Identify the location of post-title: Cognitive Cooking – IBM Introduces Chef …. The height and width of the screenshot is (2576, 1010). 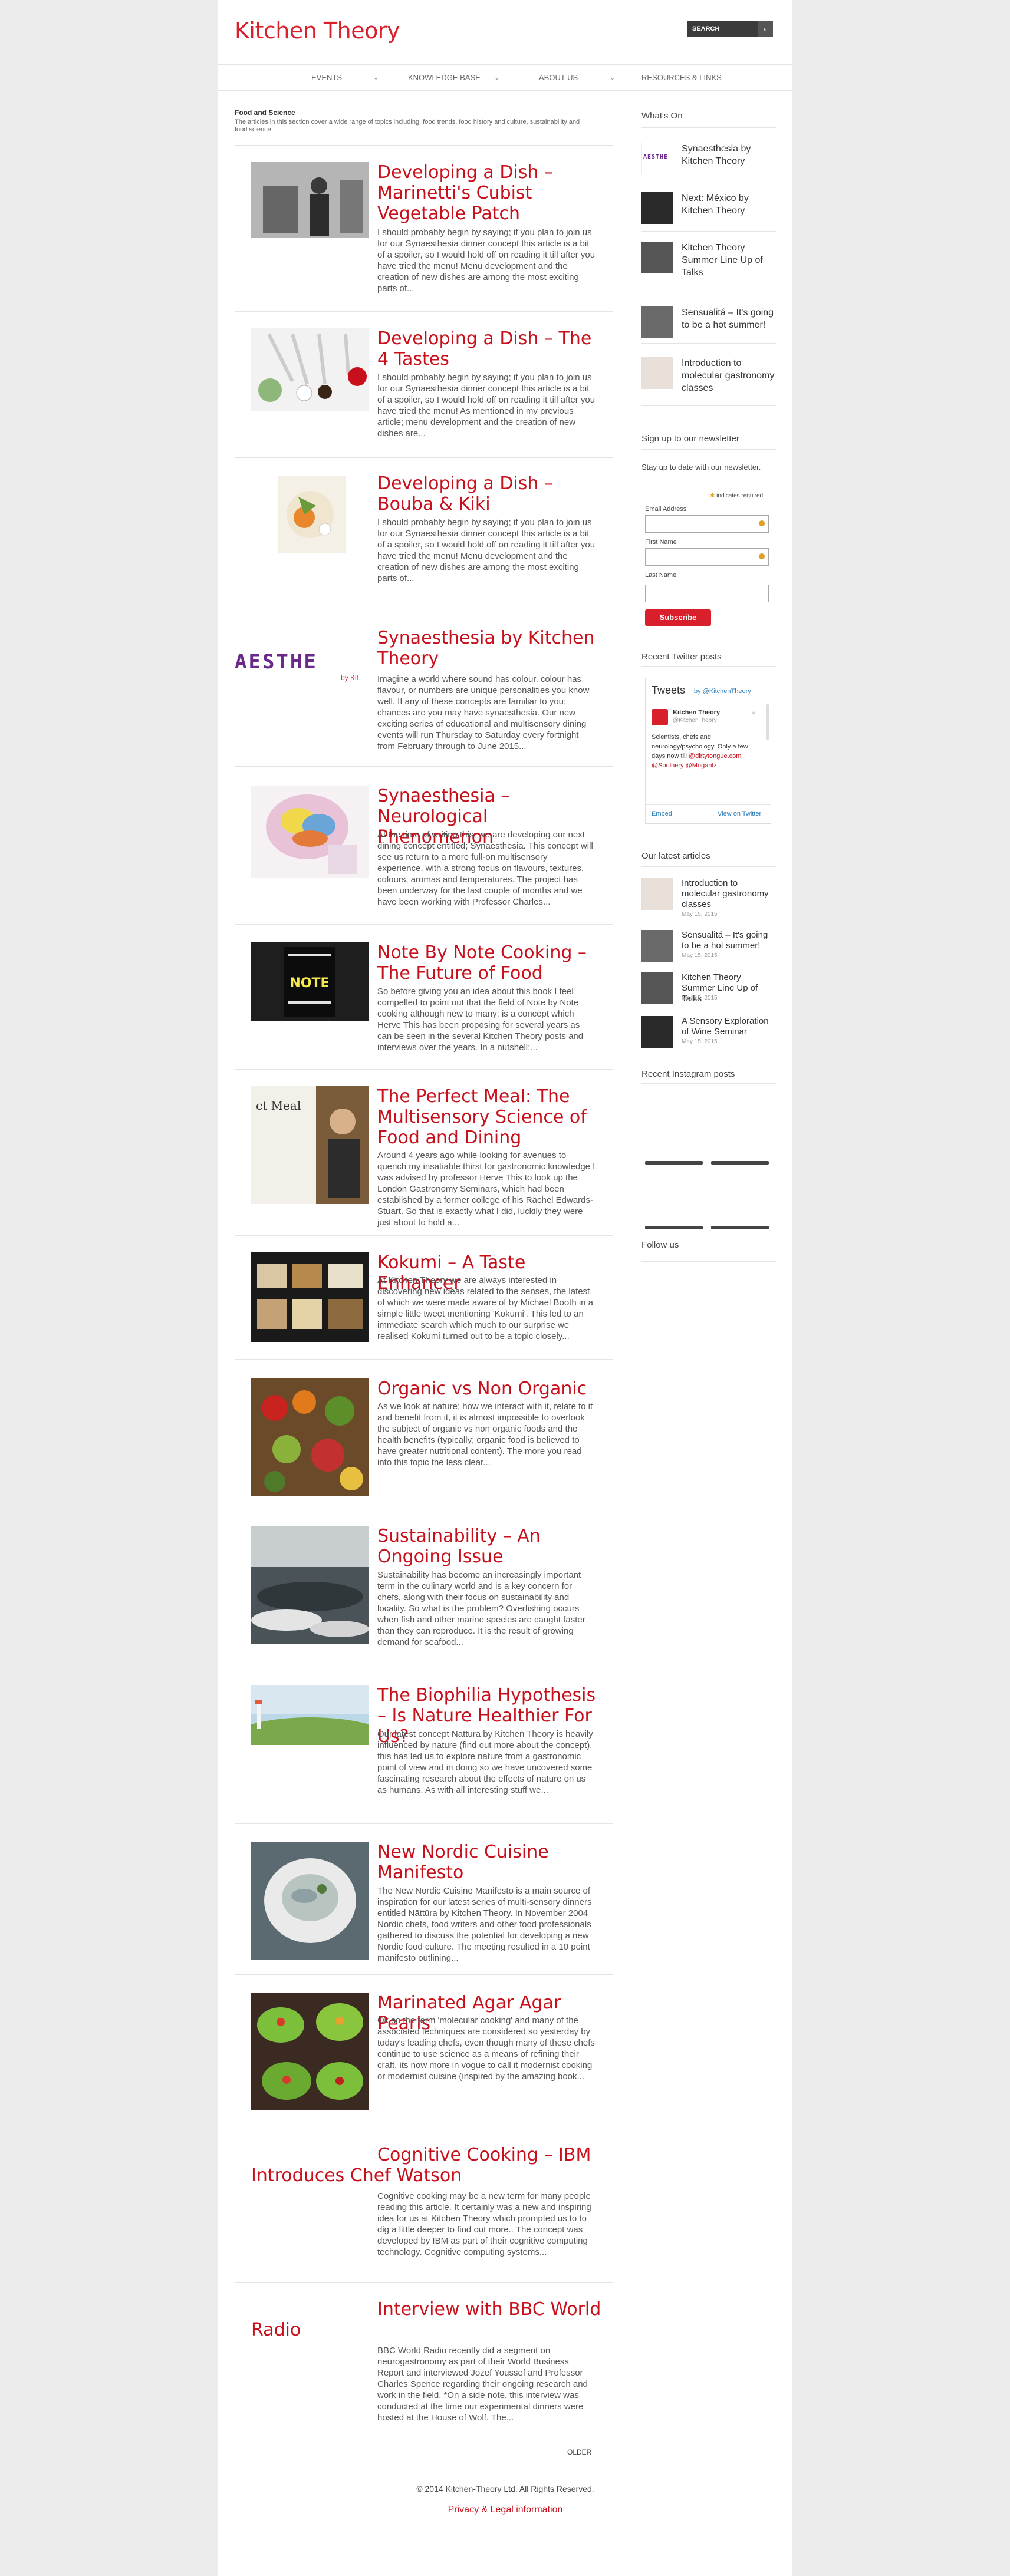
(428, 2165).